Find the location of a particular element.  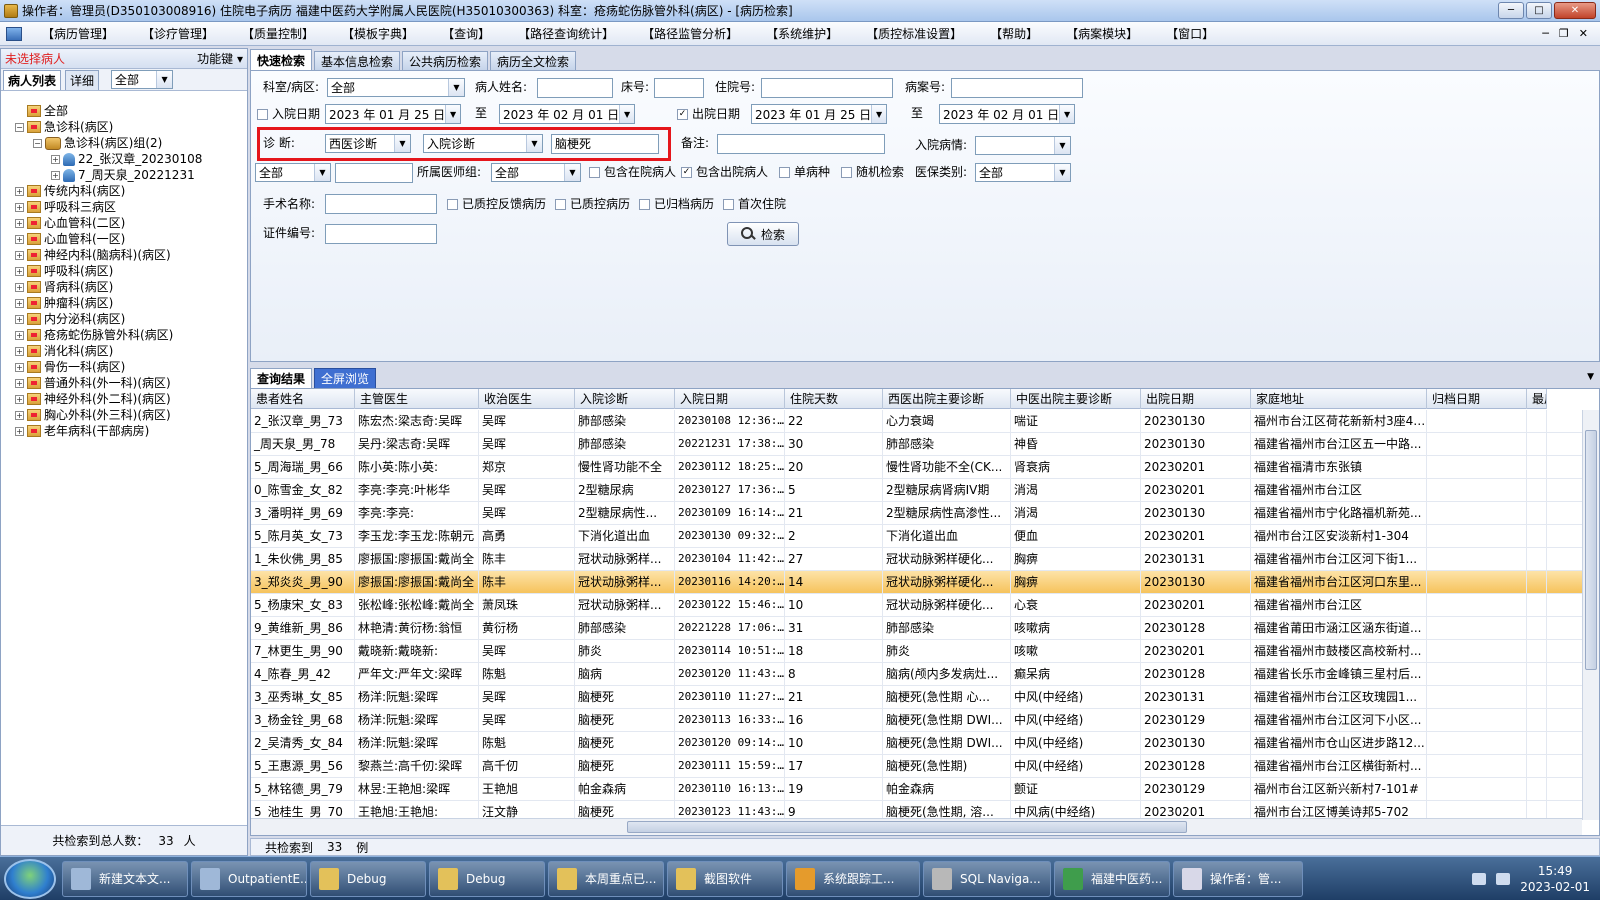

tree-node: + 肾病科(病区) is located at coordinates (124, 287).